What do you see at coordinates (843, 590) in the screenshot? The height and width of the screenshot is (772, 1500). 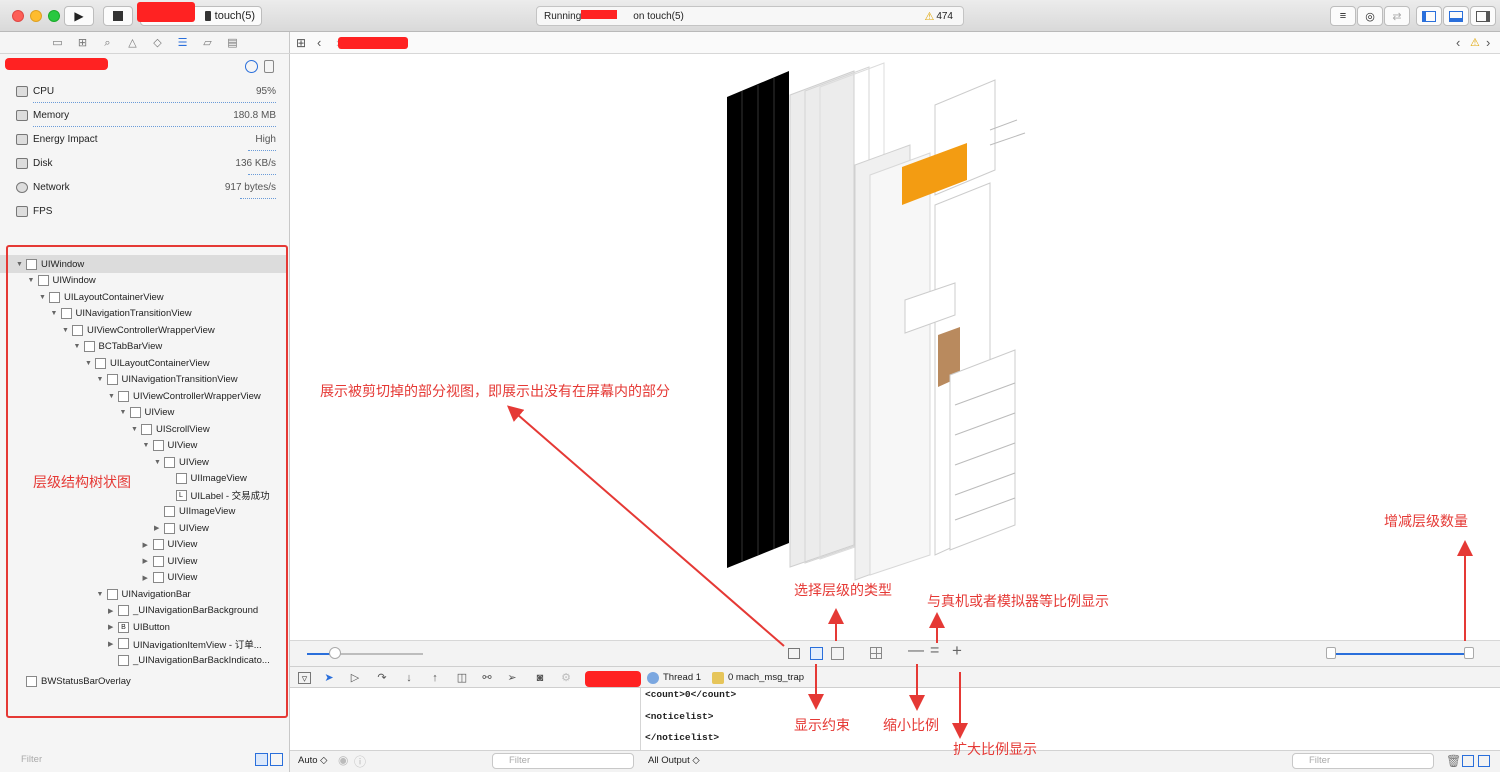 I see `annotation-layer-type: 选择层级的类型` at bounding box center [843, 590].